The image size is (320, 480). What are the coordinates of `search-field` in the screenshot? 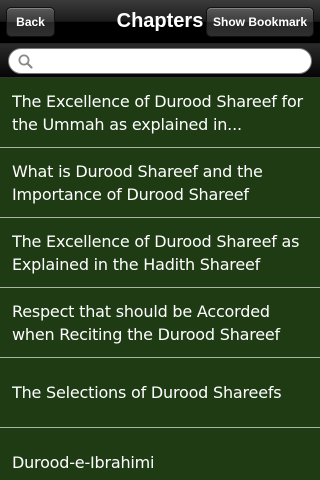 It's located at (160, 61).